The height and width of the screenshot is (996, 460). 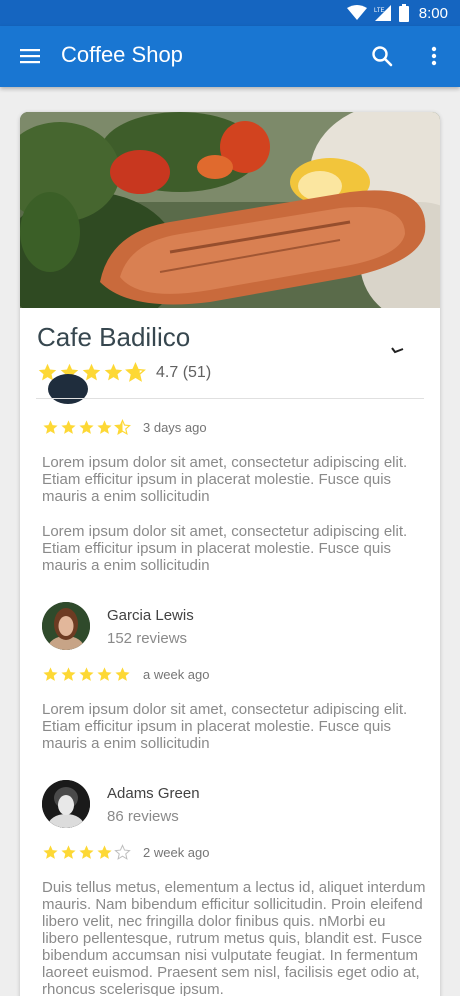 I want to click on status-icons: LTE 8:00, so click(x=397, y=13).